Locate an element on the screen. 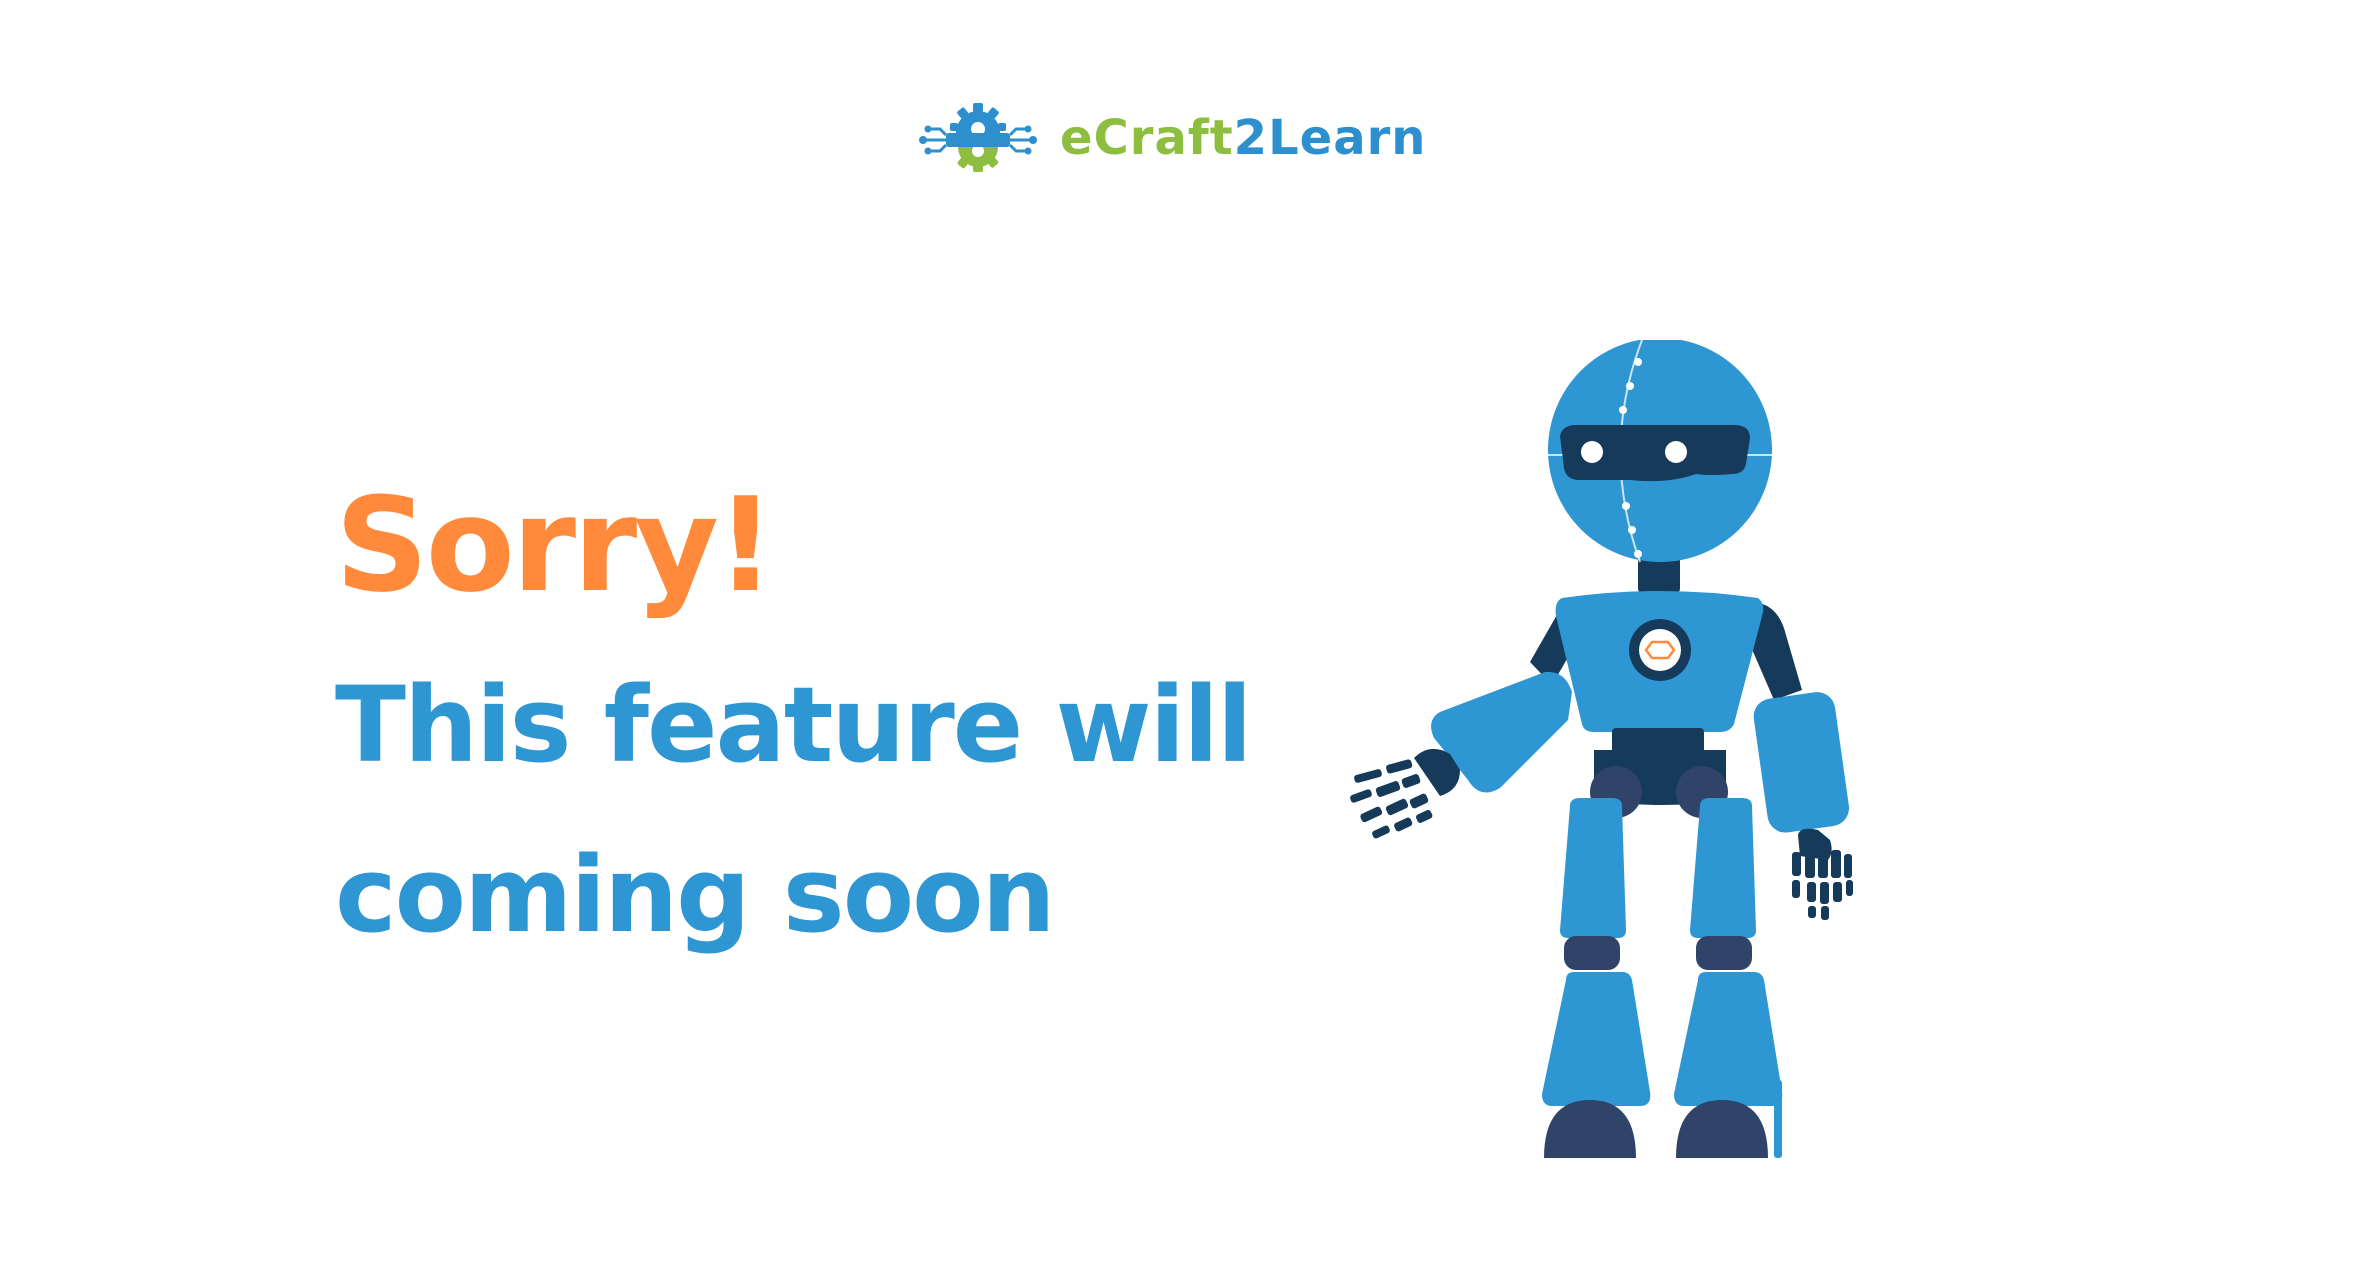  robot-right-leg is located at coordinates (1728, 978).